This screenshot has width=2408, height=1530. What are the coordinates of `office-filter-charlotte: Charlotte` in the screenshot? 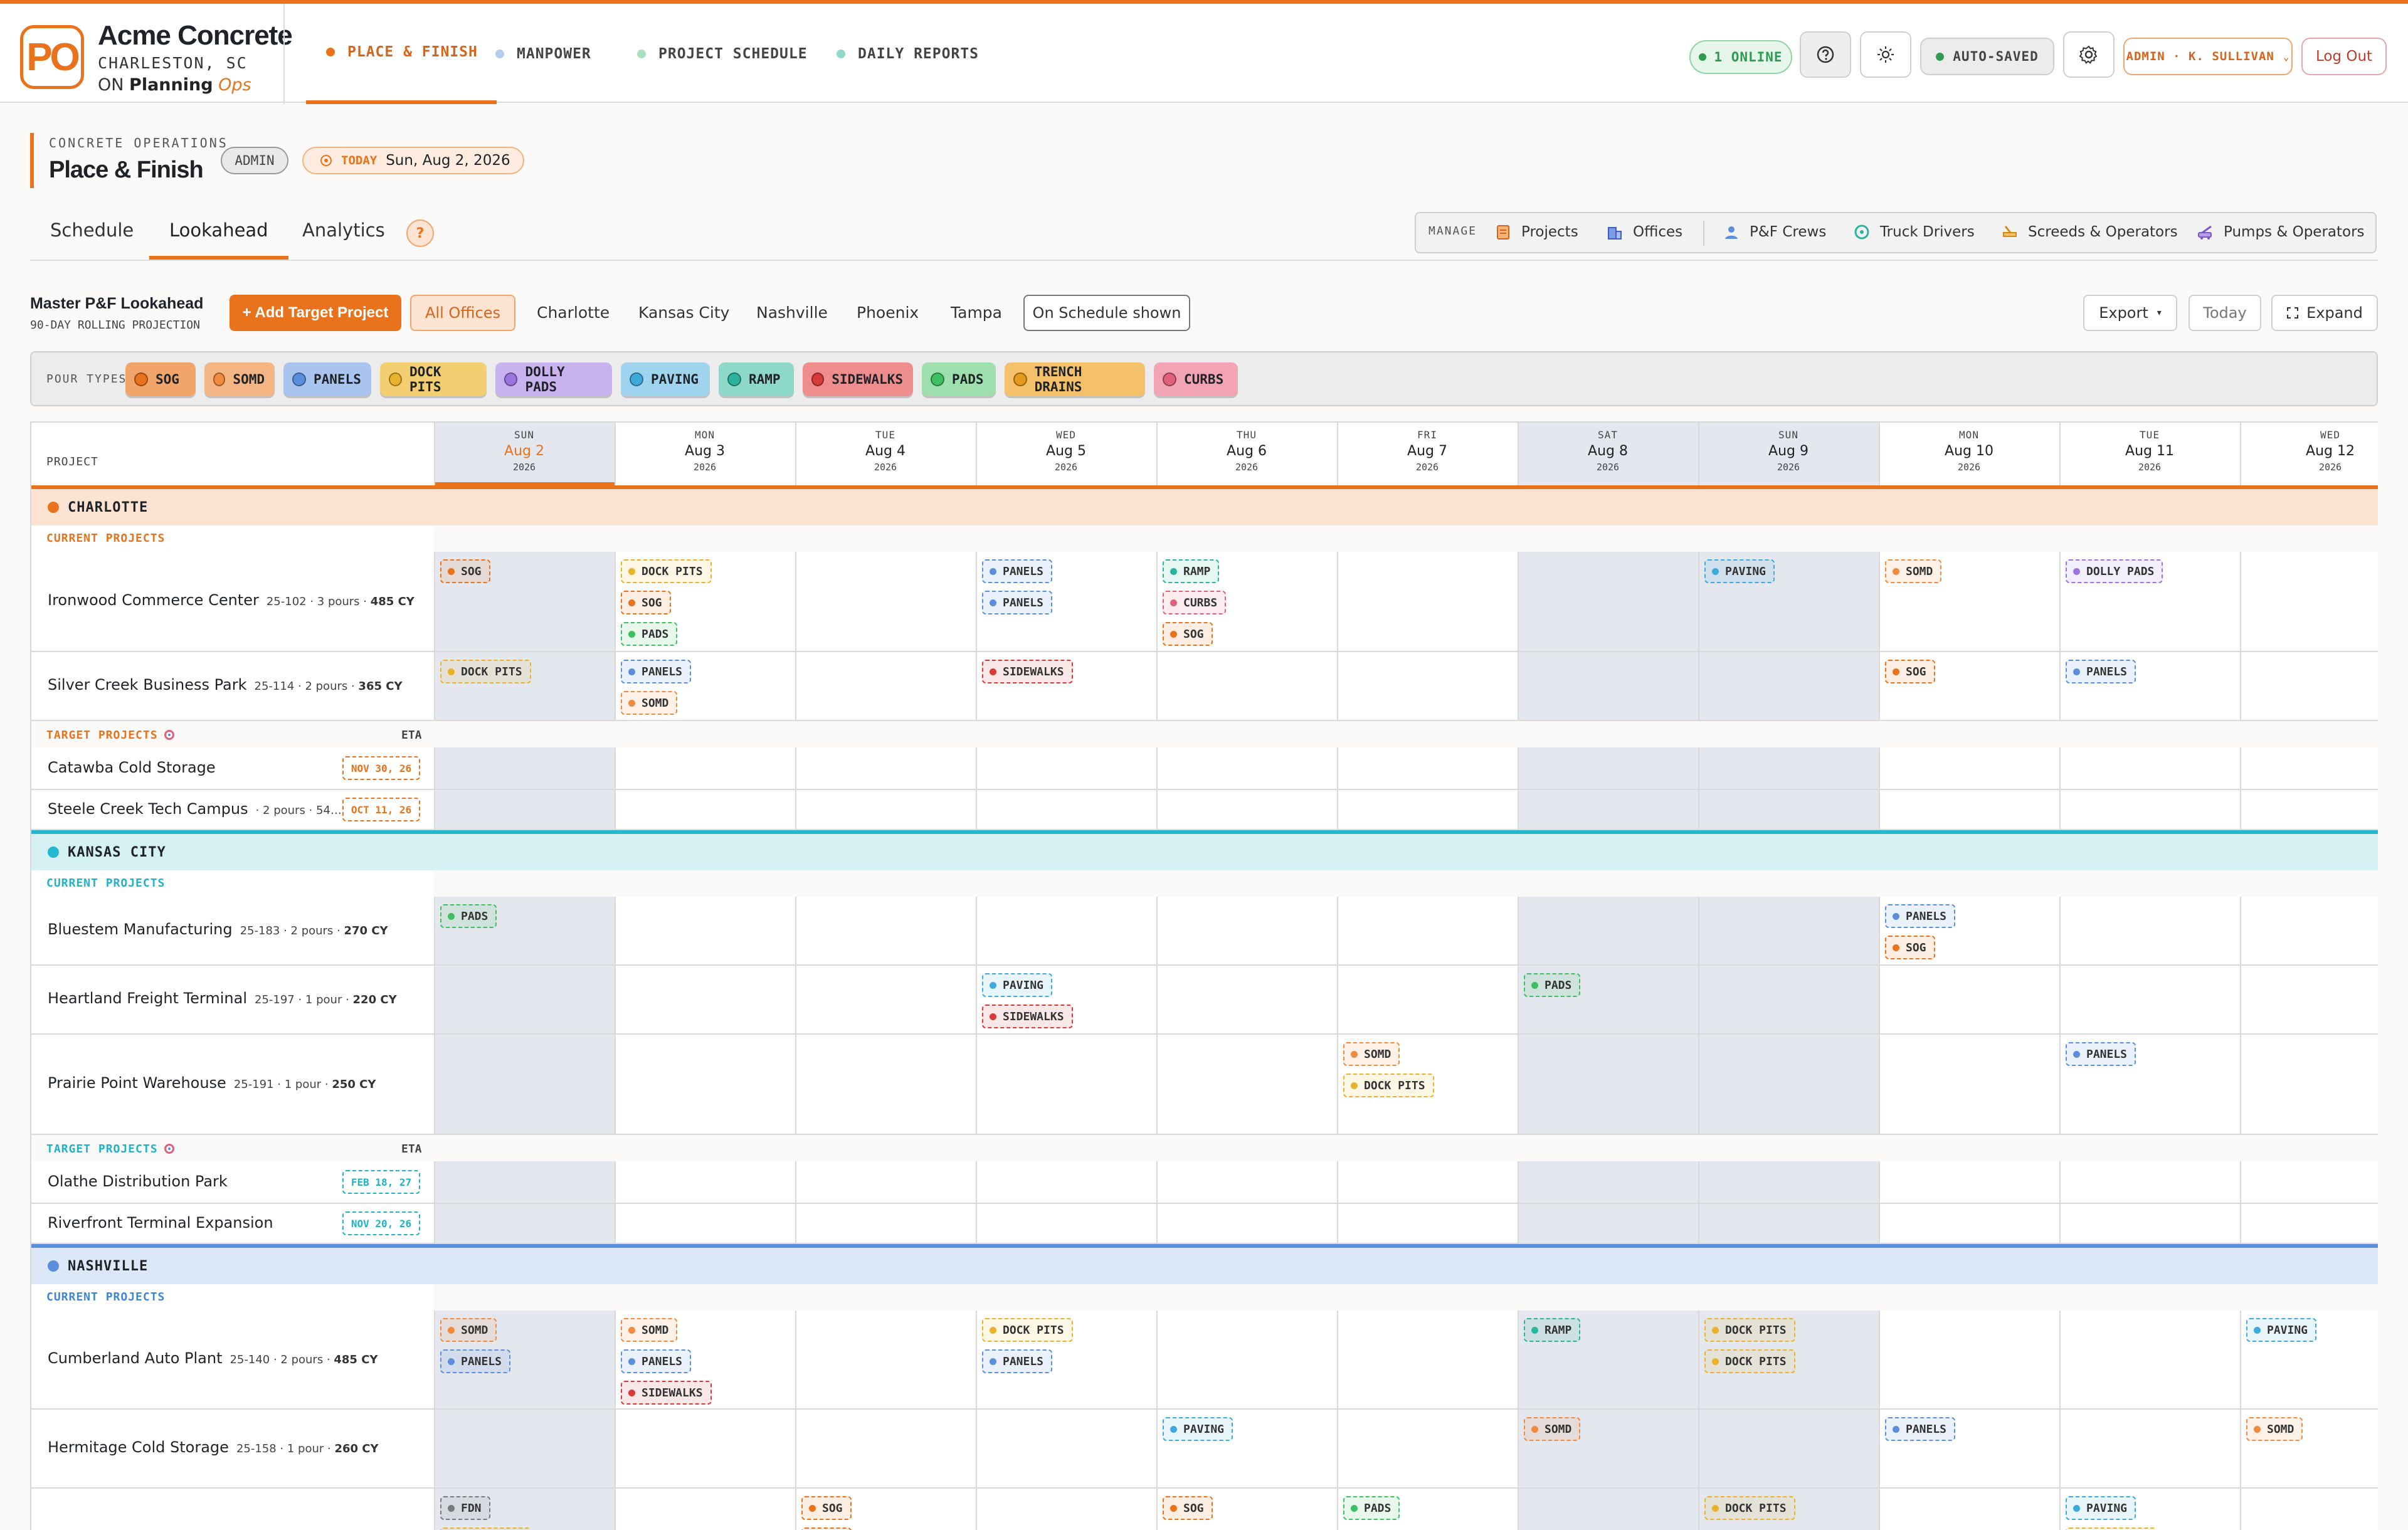 It's located at (573, 312).